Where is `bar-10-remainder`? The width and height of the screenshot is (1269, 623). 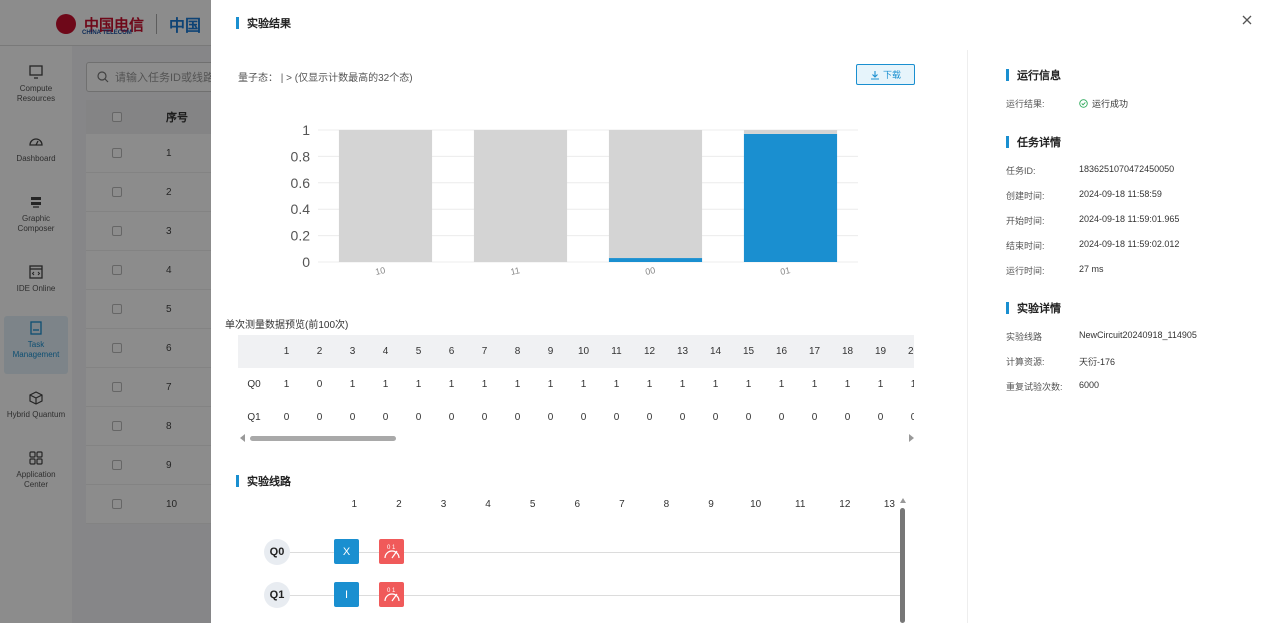 bar-10-remainder is located at coordinates (385, 196).